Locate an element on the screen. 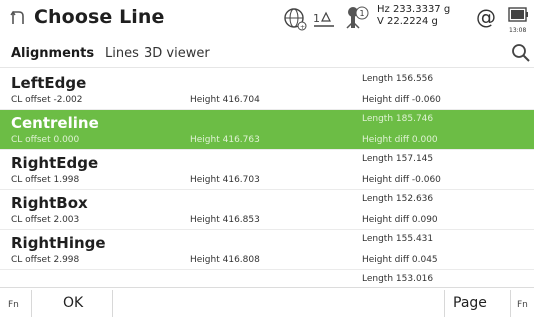  tab-alignments: Alignments is located at coordinates (52, 53).